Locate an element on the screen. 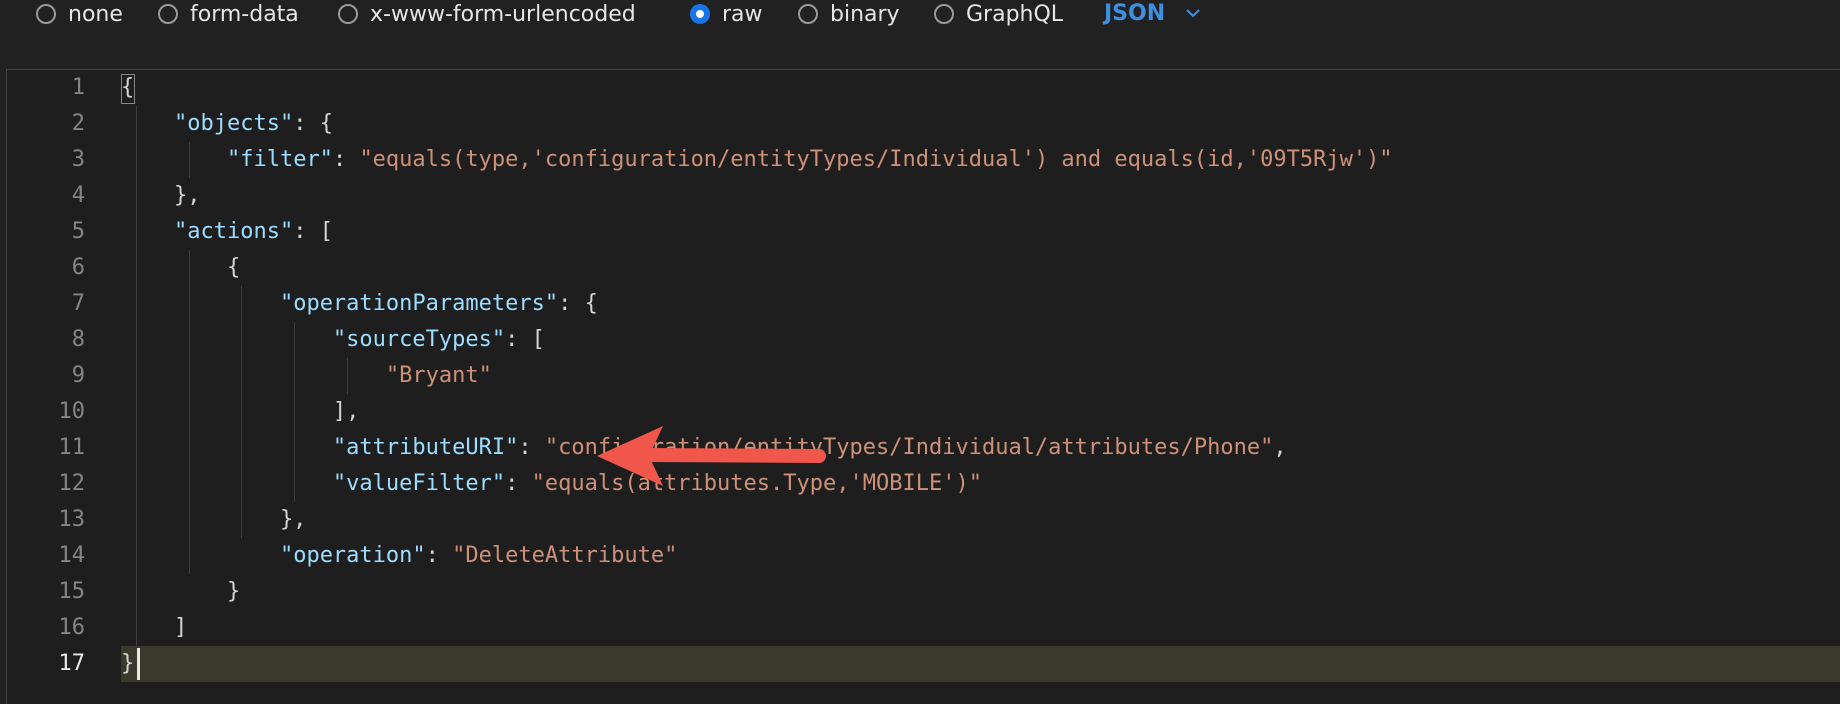  line-number: 8 is located at coordinates (78, 339).